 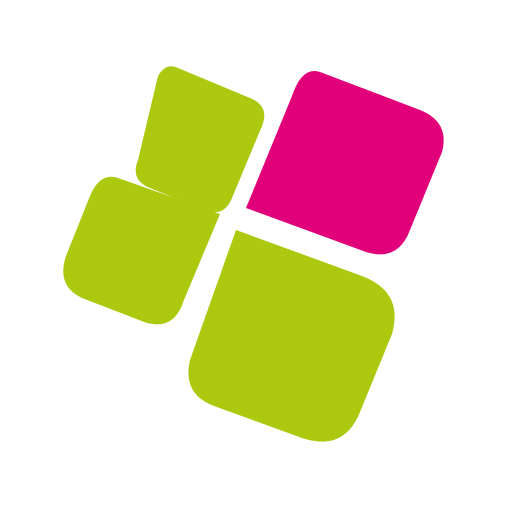 What do you see at coordinates (200, 139) in the screenshot?
I see `tile-top-left` at bounding box center [200, 139].